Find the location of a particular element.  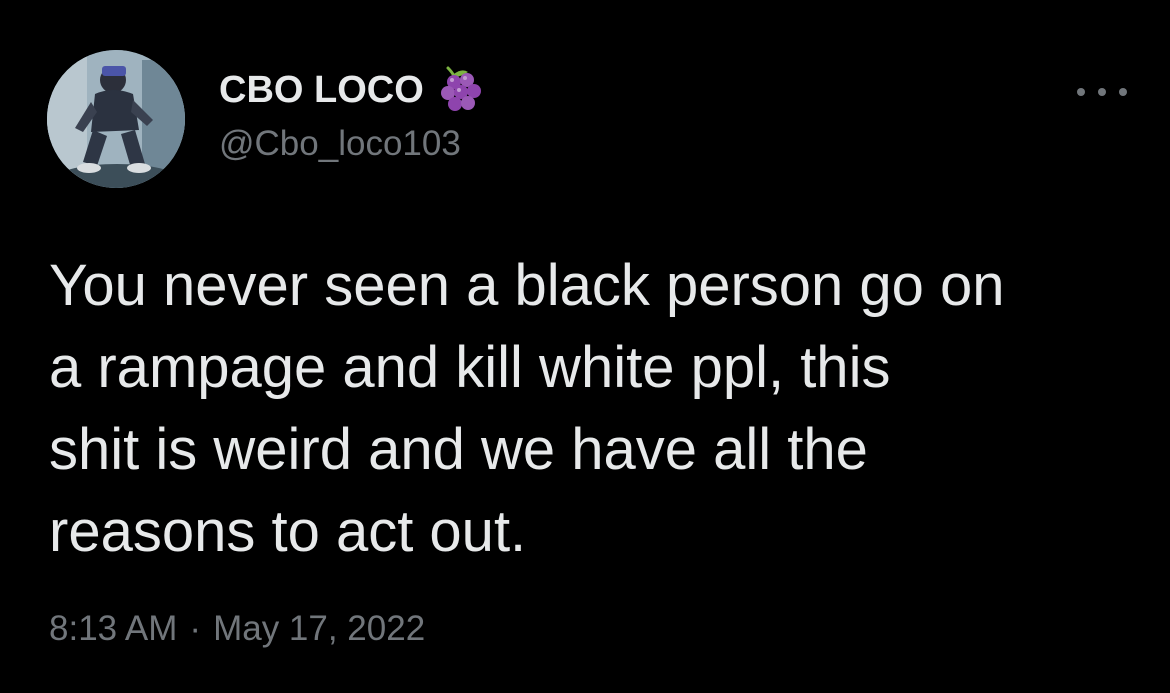

avatar is located at coordinates (116, 119).